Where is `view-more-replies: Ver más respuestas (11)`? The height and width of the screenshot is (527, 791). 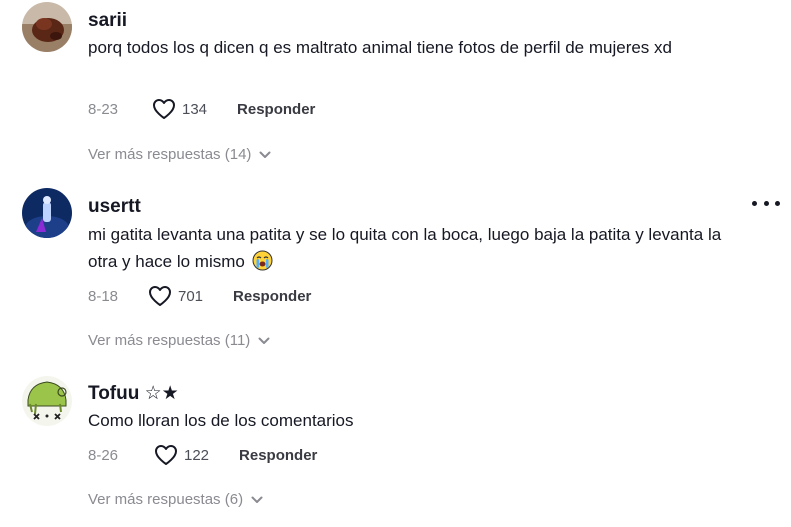 view-more-replies: Ver más respuestas (11) is located at coordinates (179, 340).